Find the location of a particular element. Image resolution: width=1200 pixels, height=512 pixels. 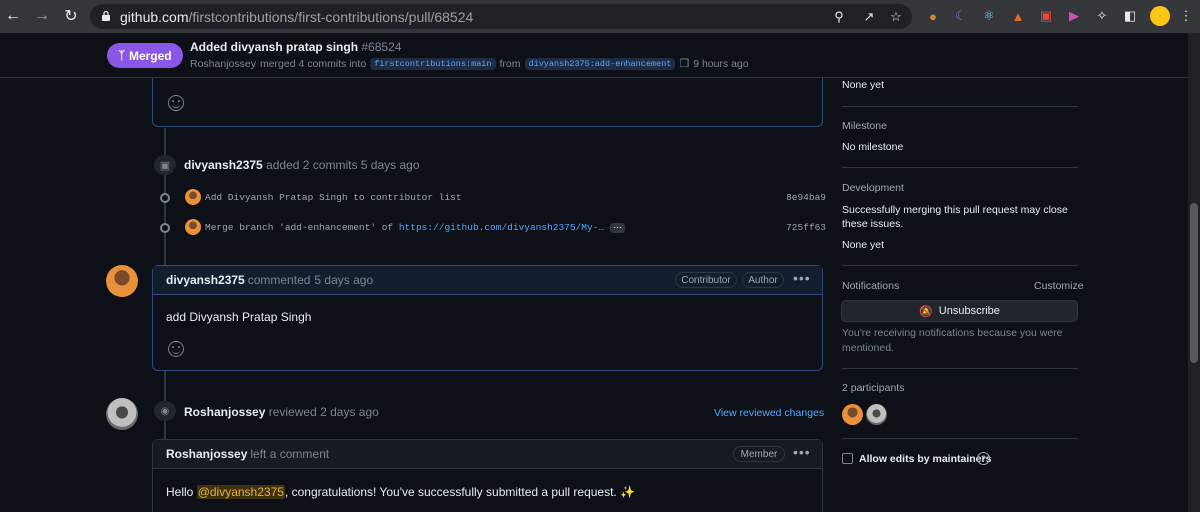

comment-time: 5 days ago is located at coordinates (343, 280).